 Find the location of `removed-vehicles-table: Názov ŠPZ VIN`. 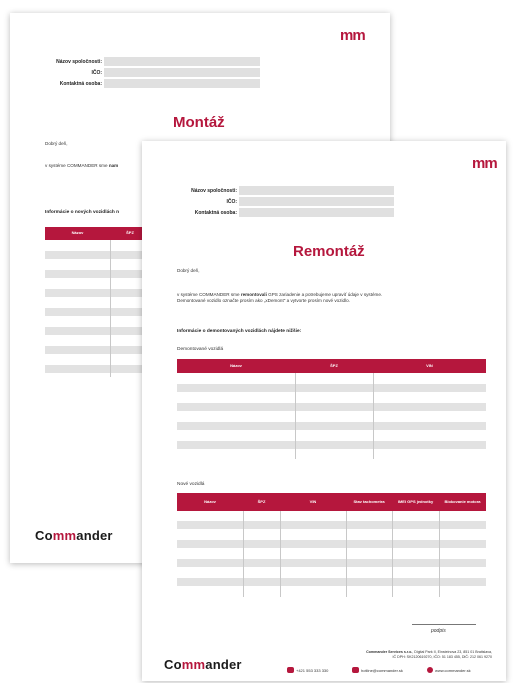

removed-vehicles-table: Názov ŠPZ VIN is located at coordinates (331, 409).